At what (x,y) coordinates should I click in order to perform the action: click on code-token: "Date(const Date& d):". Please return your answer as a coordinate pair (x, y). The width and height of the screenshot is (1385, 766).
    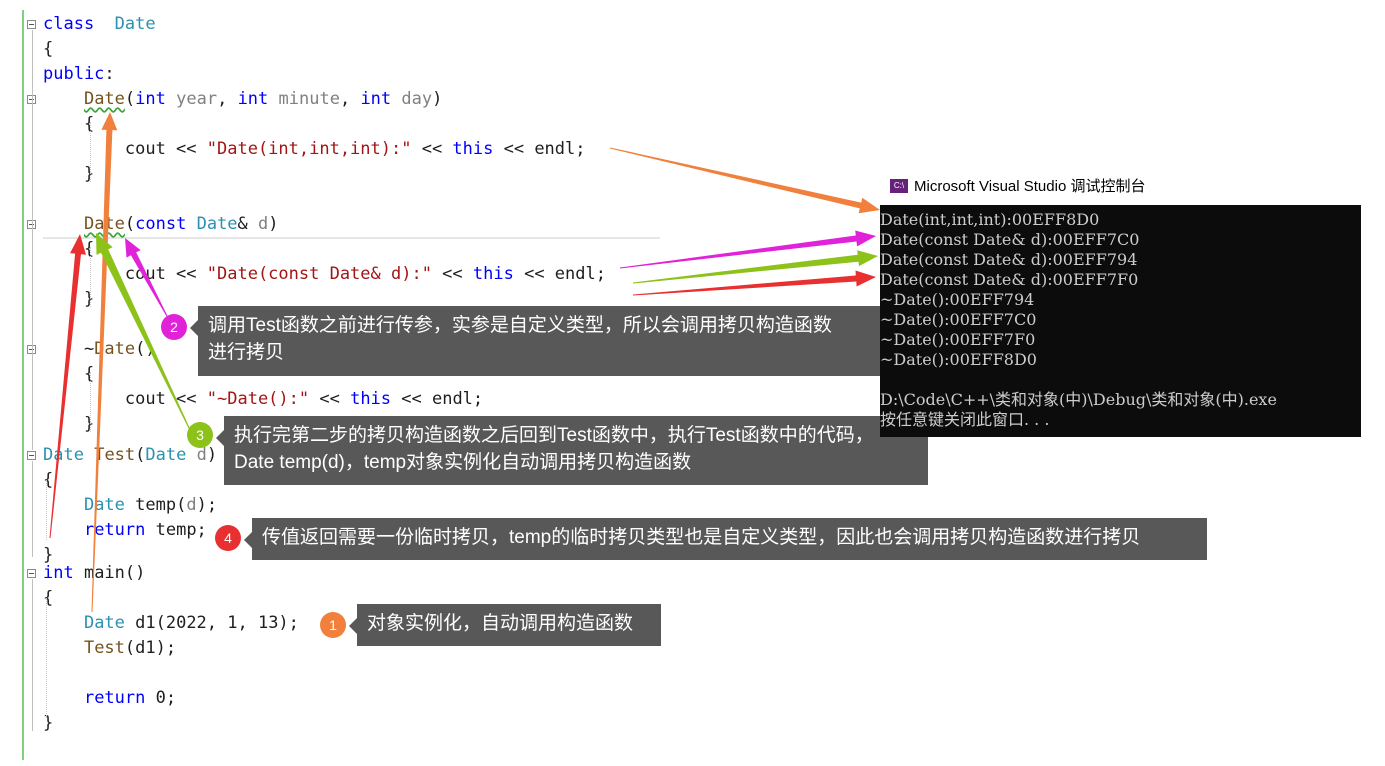
    Looking at the image, I should click on (319, 274).